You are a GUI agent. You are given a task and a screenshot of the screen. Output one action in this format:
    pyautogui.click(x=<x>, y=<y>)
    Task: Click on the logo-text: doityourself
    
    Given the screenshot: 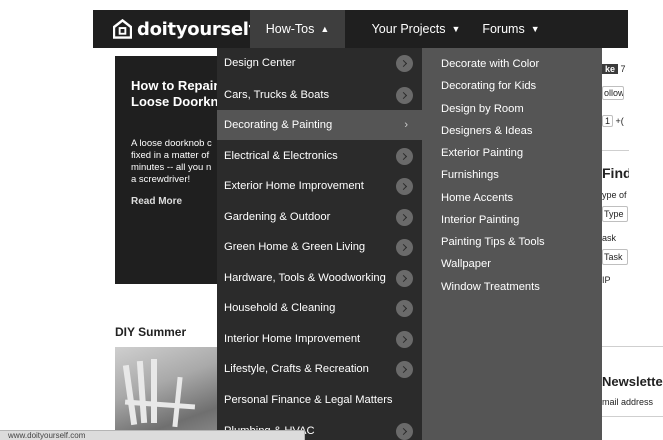 What is the action you would take?
    pyautogui.click(x=197, y=29)
    